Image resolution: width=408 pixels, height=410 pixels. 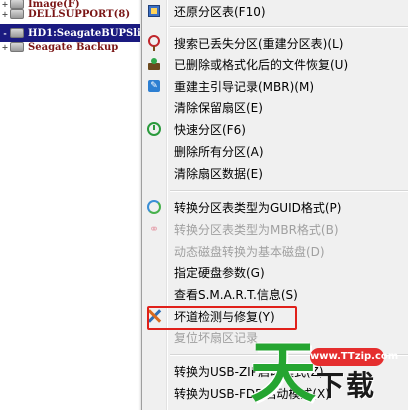 I want to click on menu-item-label: 转换分区表类型为MBR格式(B), so click(x=256, y=229).